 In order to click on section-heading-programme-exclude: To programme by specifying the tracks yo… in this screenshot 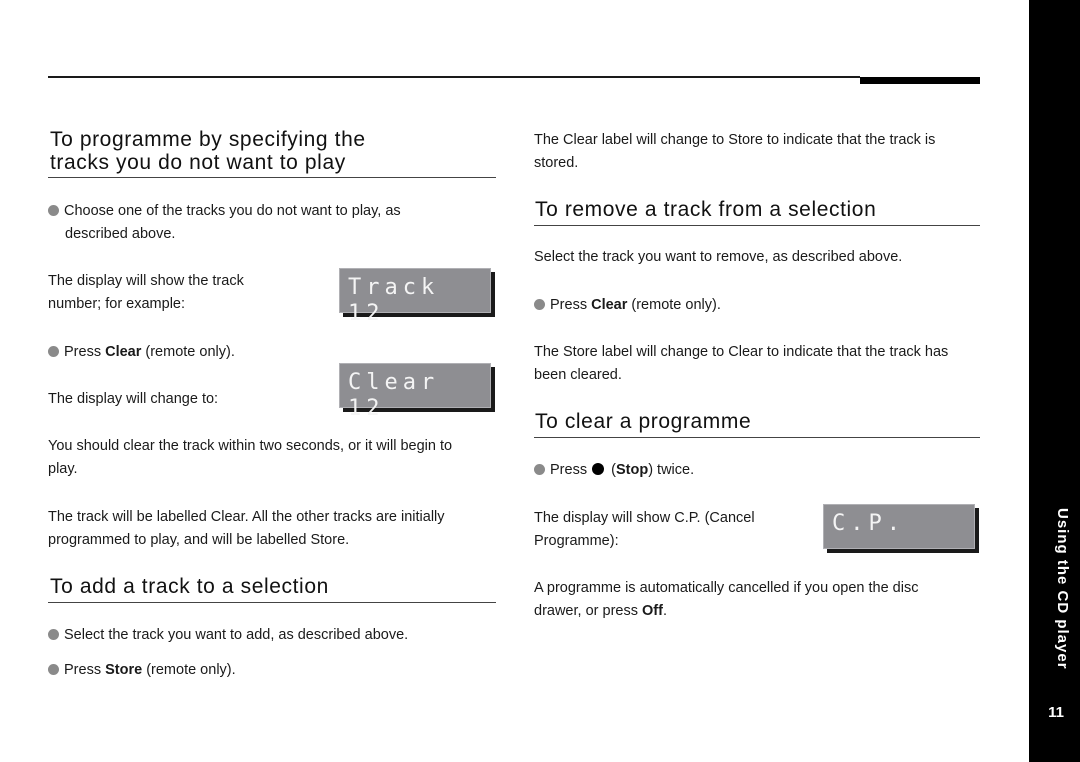, I will do `click(208, 151)`.